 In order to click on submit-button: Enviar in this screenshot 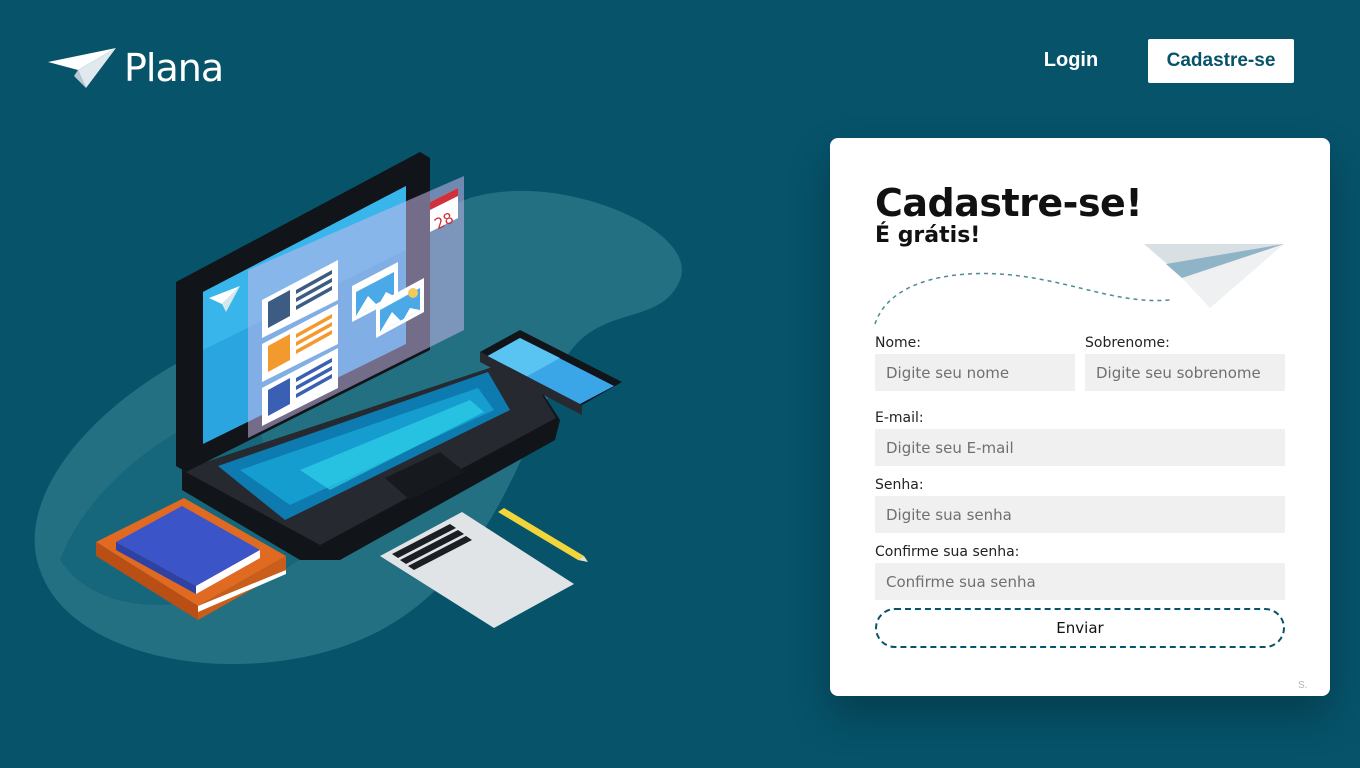, I will do `click(1080, 628)`.